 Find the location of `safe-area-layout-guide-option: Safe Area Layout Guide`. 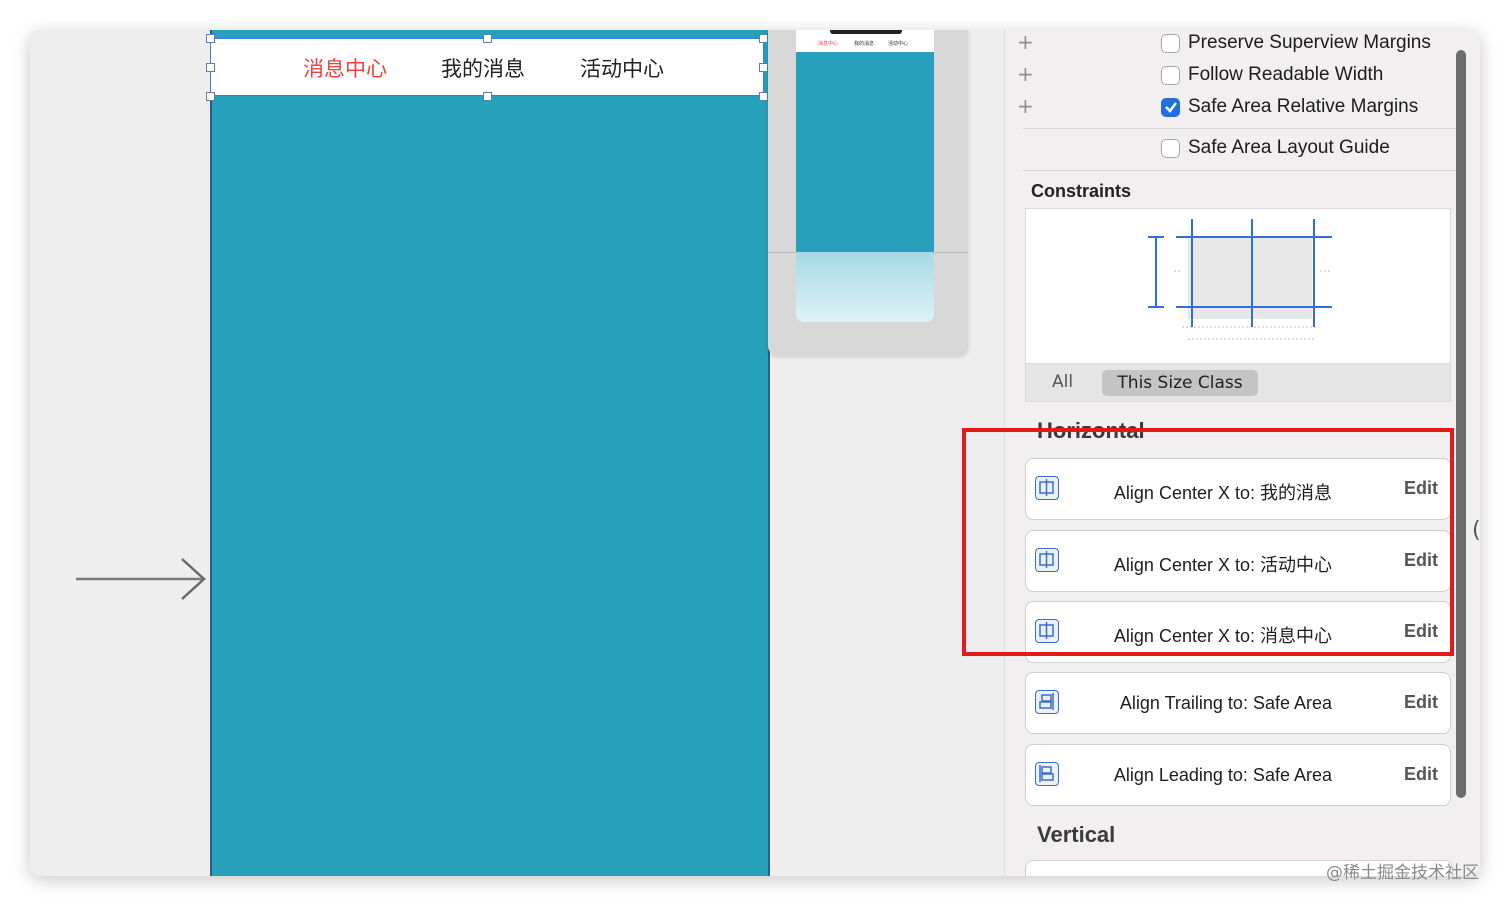

safe-area-layout-guide-option: Safe Area Layout Guide is located at coordinates (1275, 148).